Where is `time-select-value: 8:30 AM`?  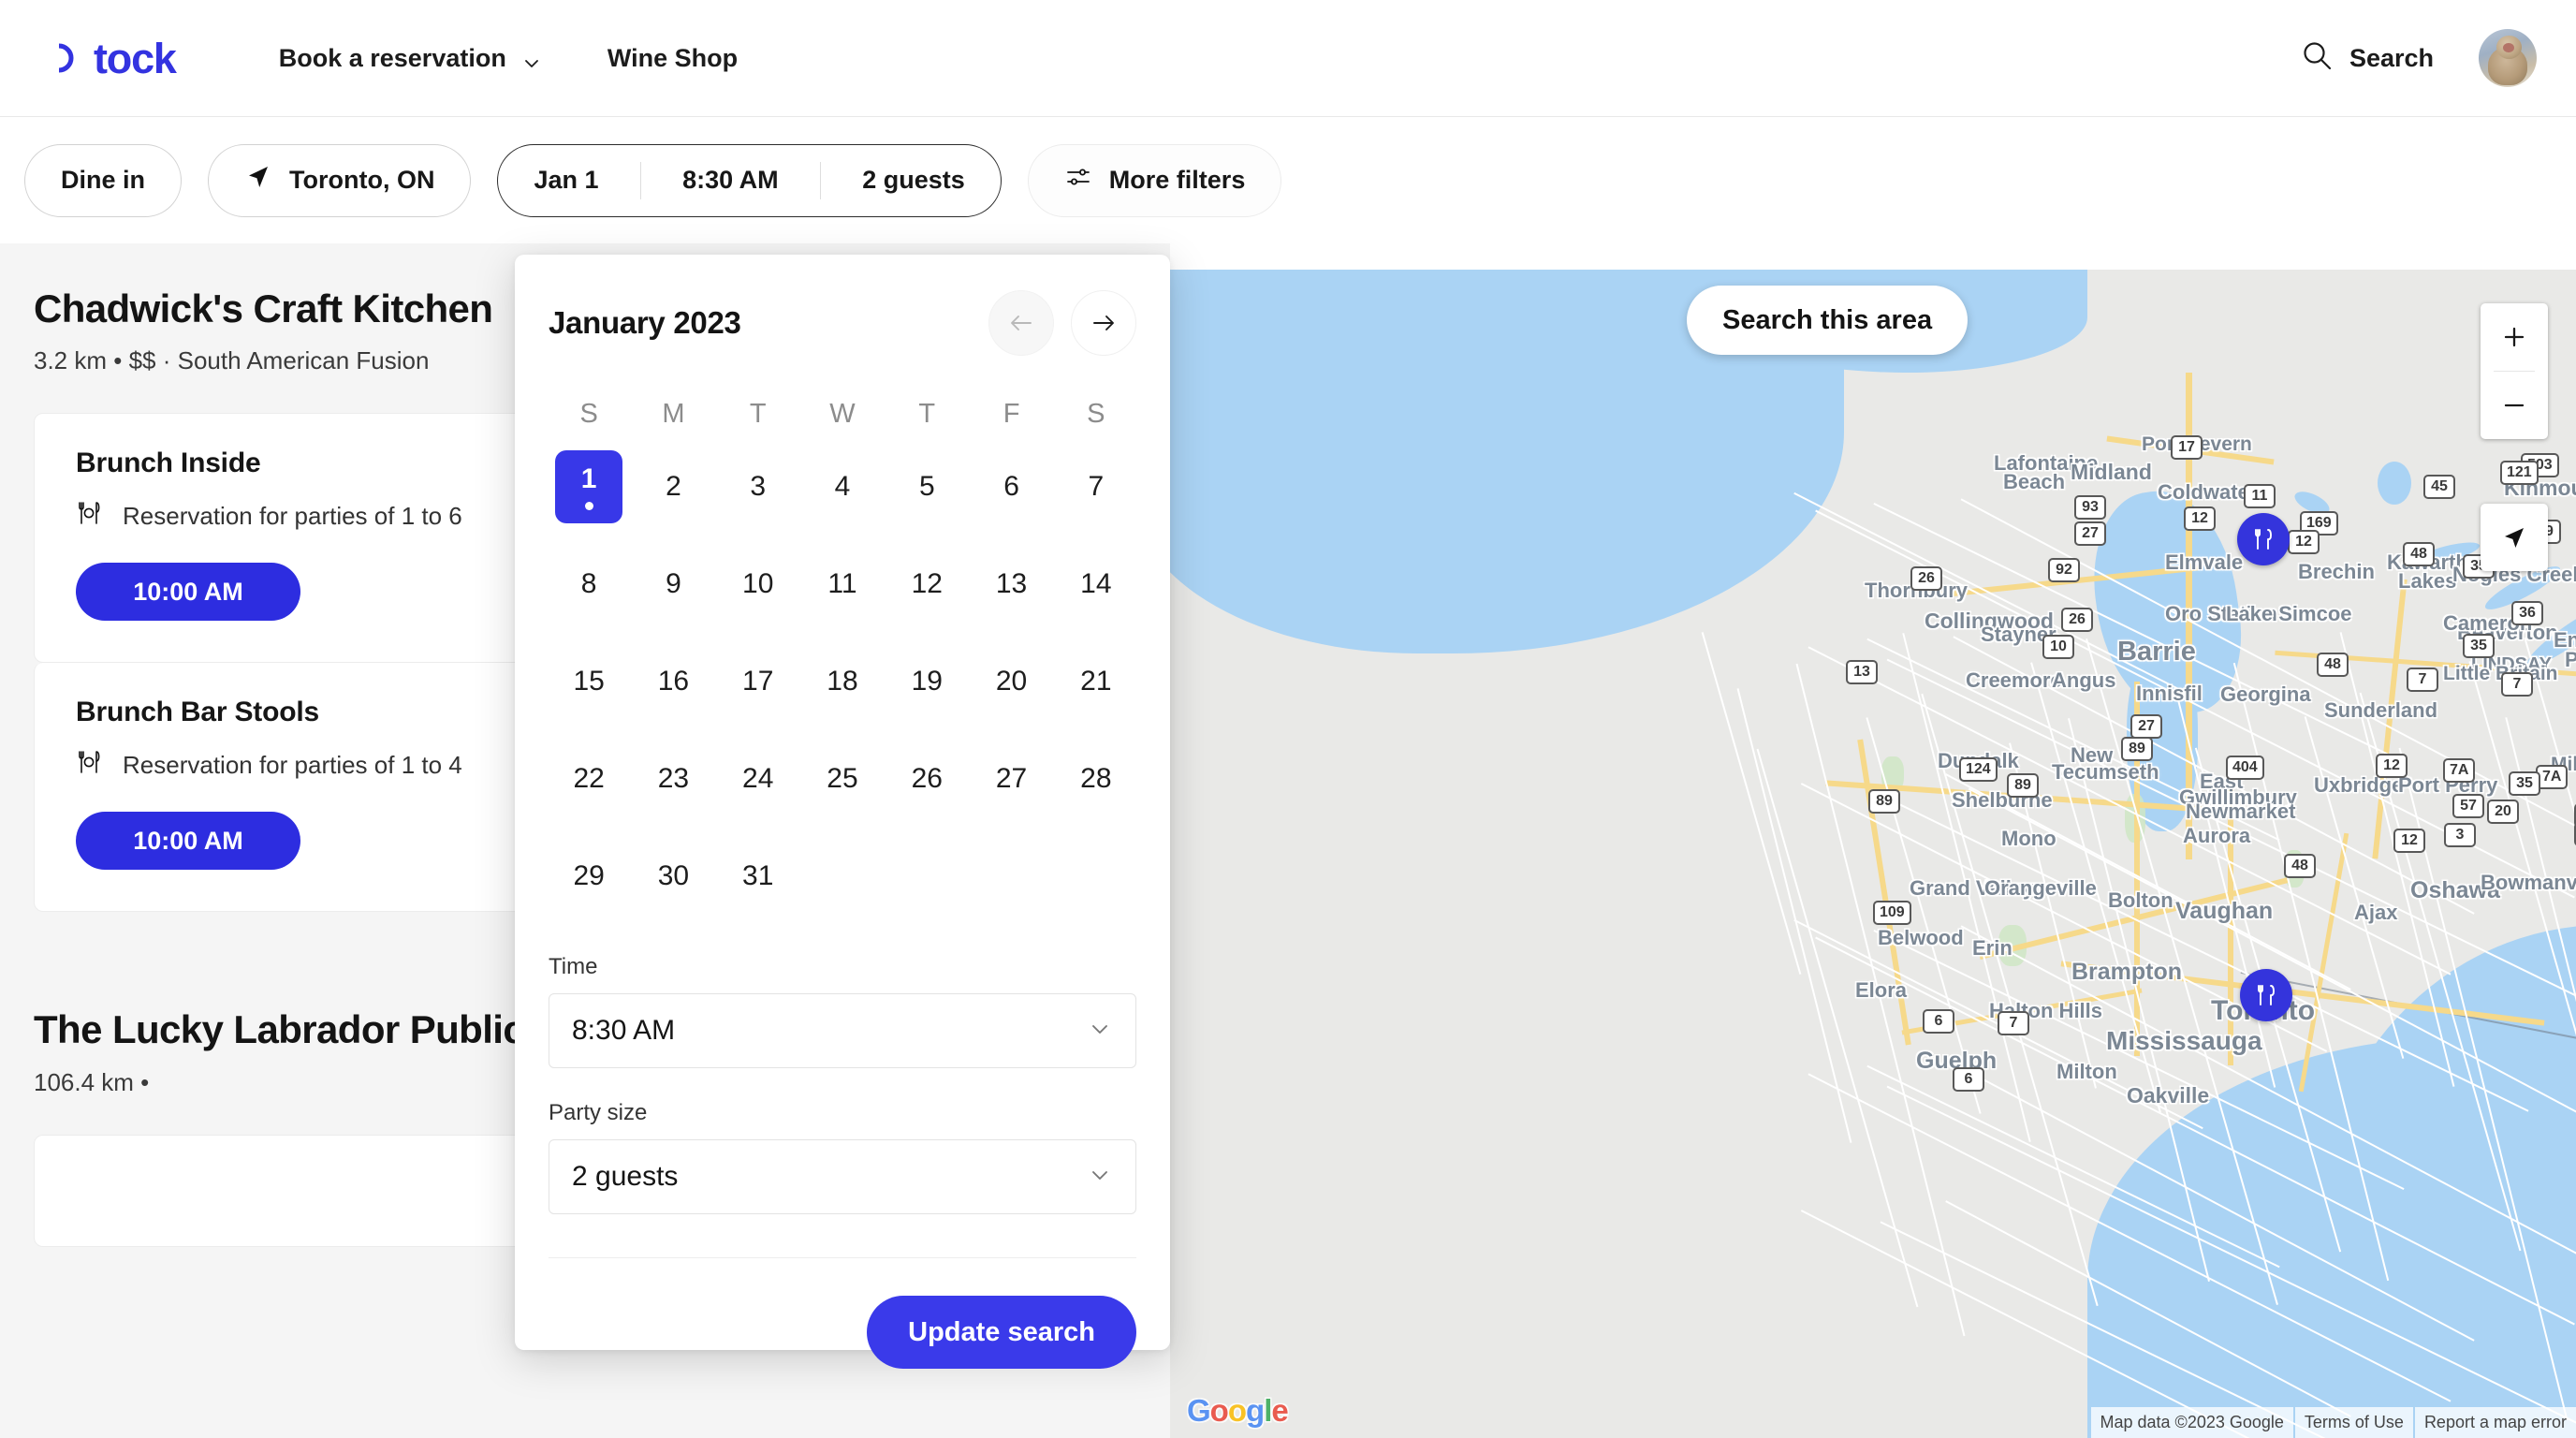 time-select-value: 8:30 AM is located at coordinates (624, 1030).